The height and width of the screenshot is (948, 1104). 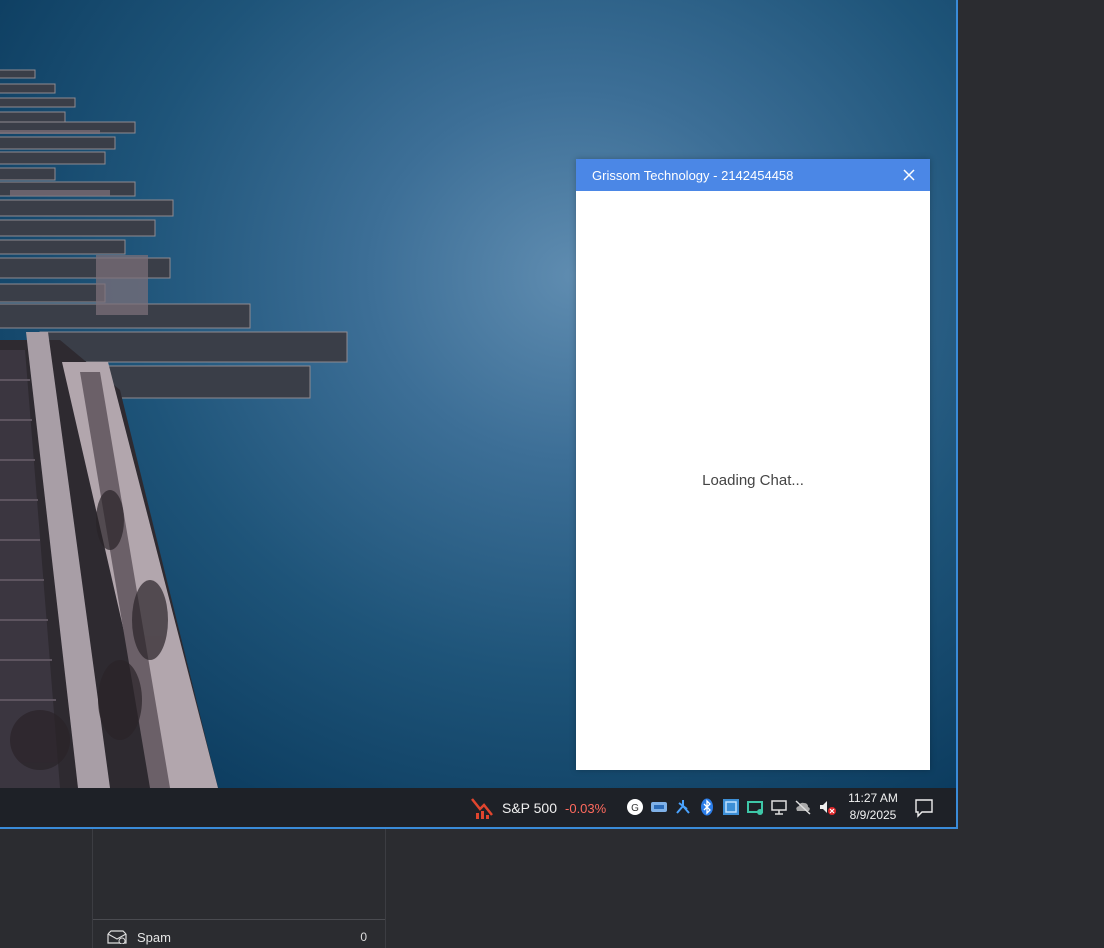 I want to click on chat-header: Grissom Technology - 2142454458, so click(x=753, y=175).